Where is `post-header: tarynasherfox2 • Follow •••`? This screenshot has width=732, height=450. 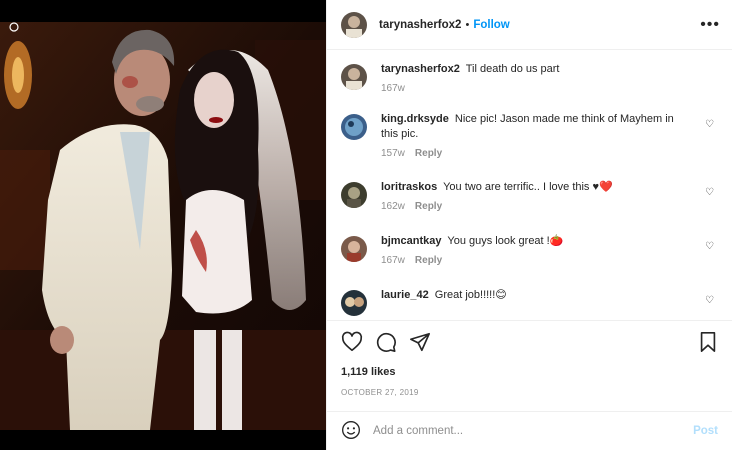
post-header: tarynasherfox2 • Follow ••• is located at coordinates (529, 25).